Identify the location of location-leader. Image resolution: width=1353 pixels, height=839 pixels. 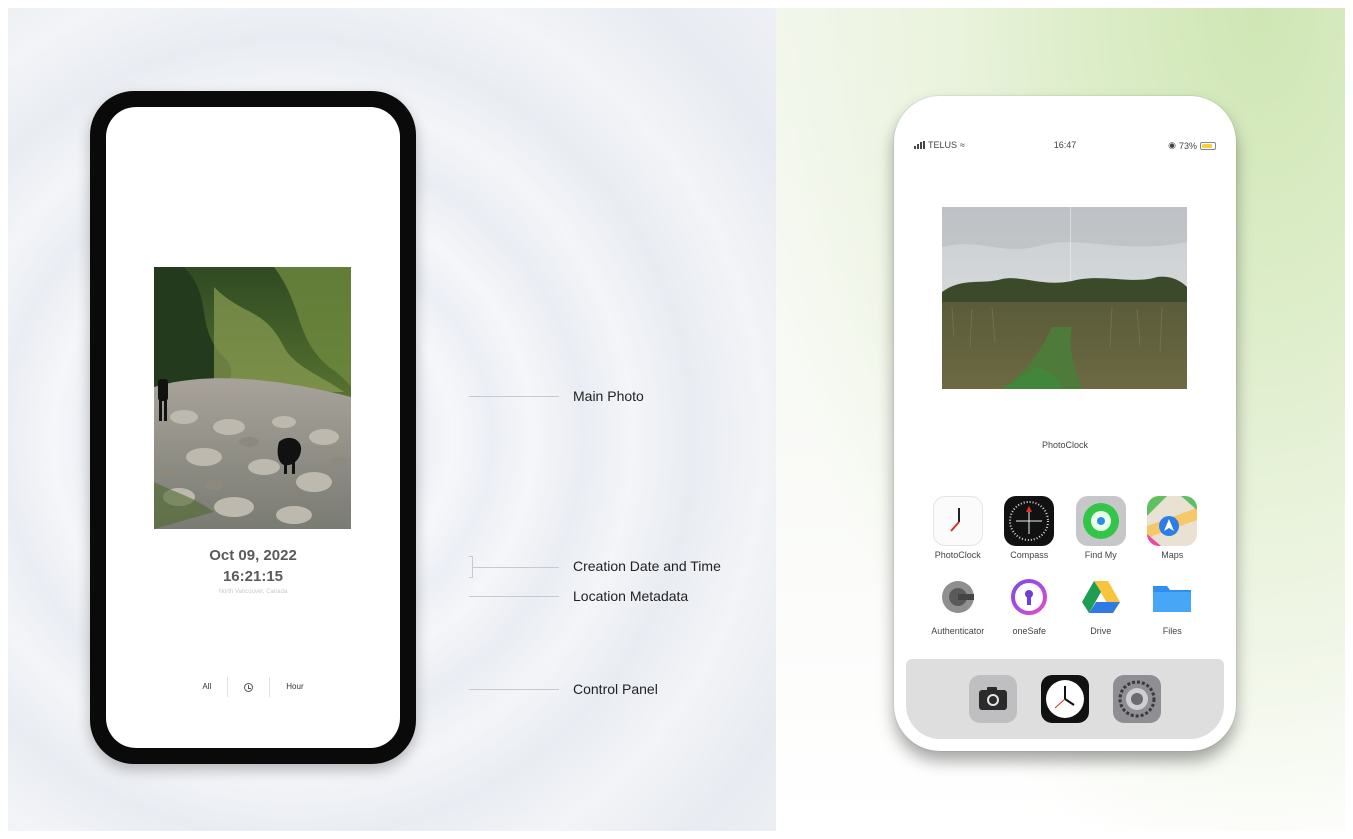
(514, 596).